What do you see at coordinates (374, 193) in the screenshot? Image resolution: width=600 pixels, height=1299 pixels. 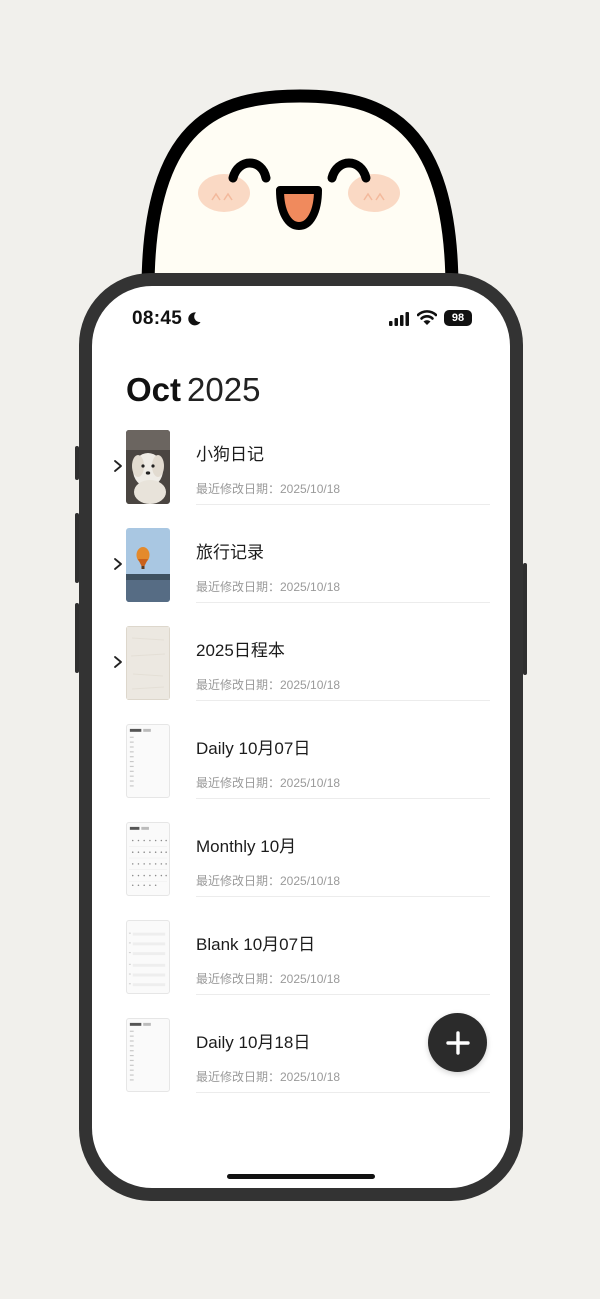 I see `right-cheek` at bounding box center [374, 193].